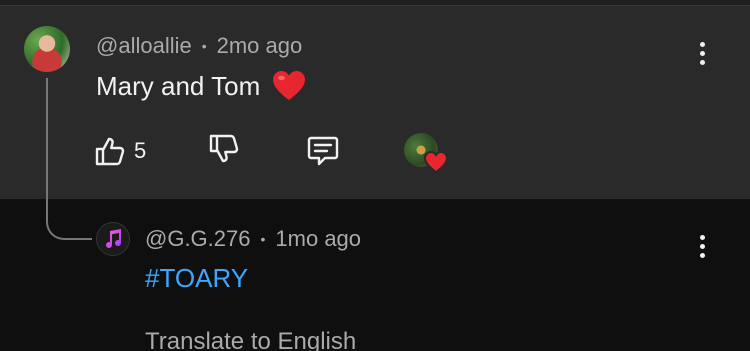 The image size is (750, 351). I want to click on like-button: 5, so click(124, 151).